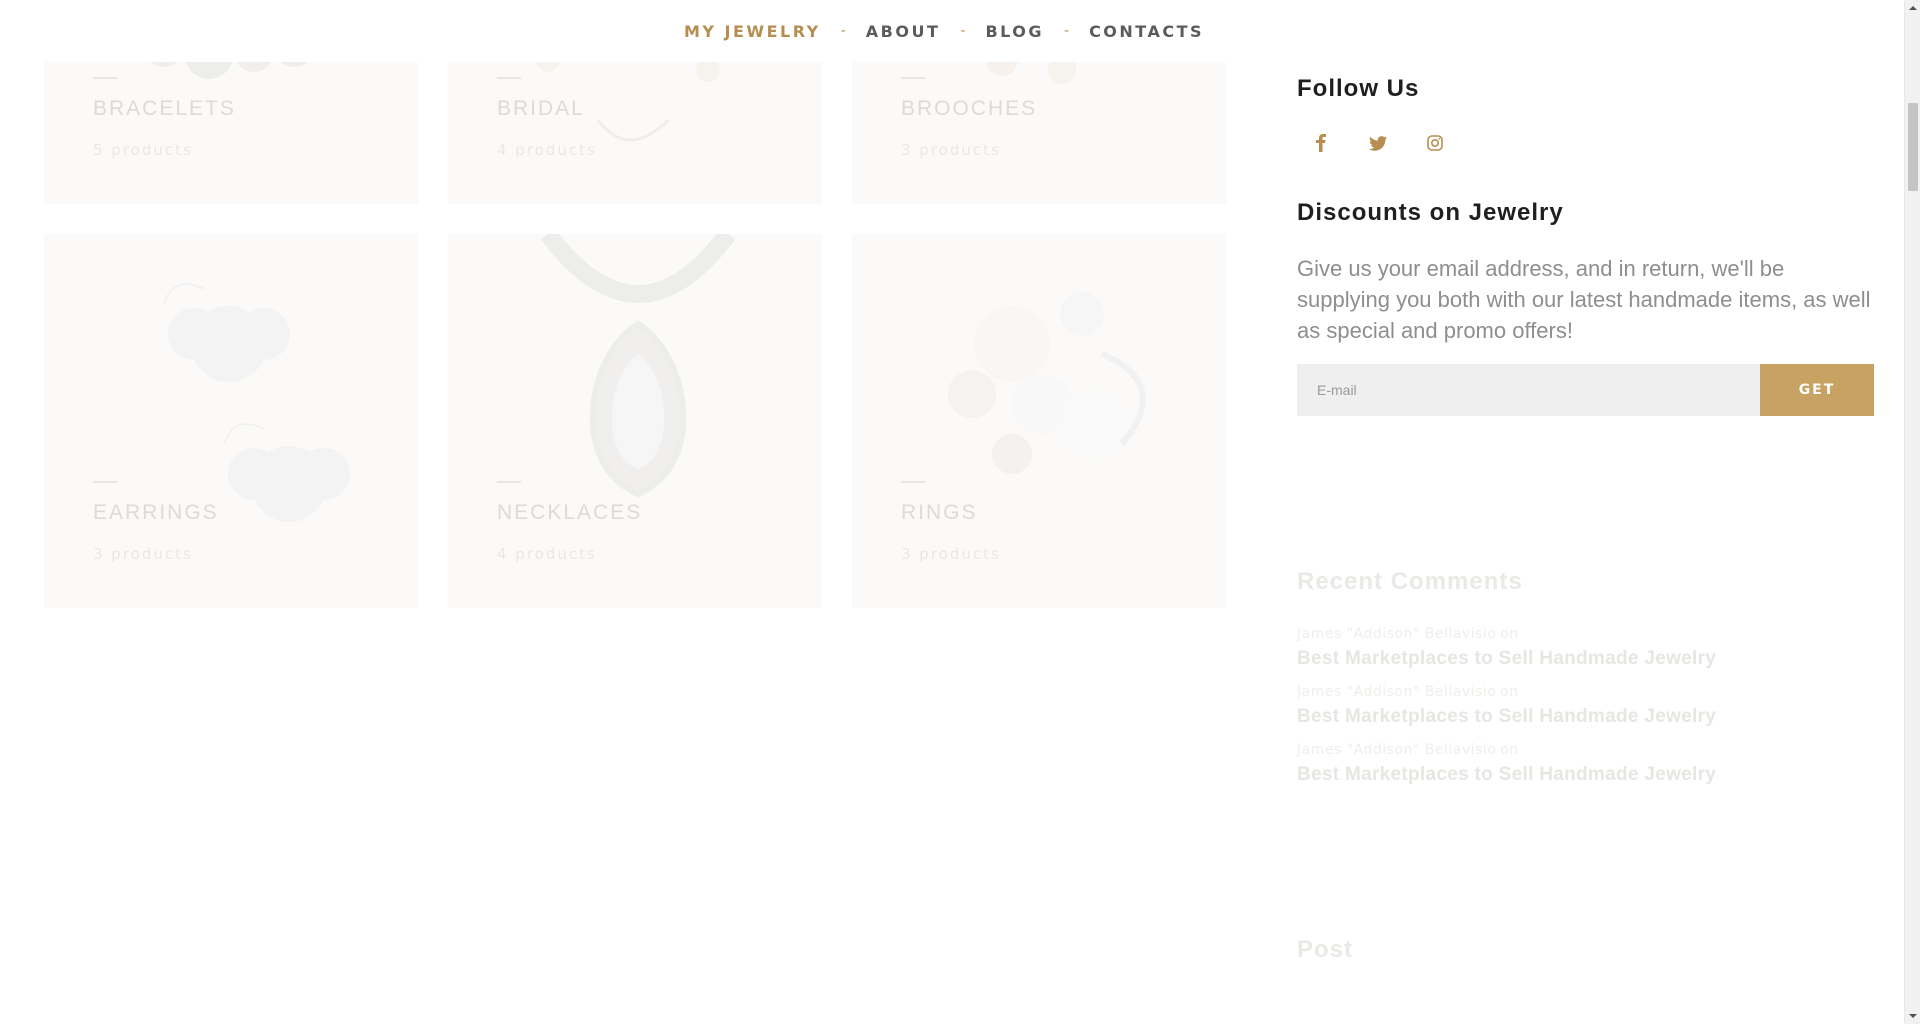  Describe the element at coordinates (1325, 949) in the screenshot. I see `post-title: Post` at that location.